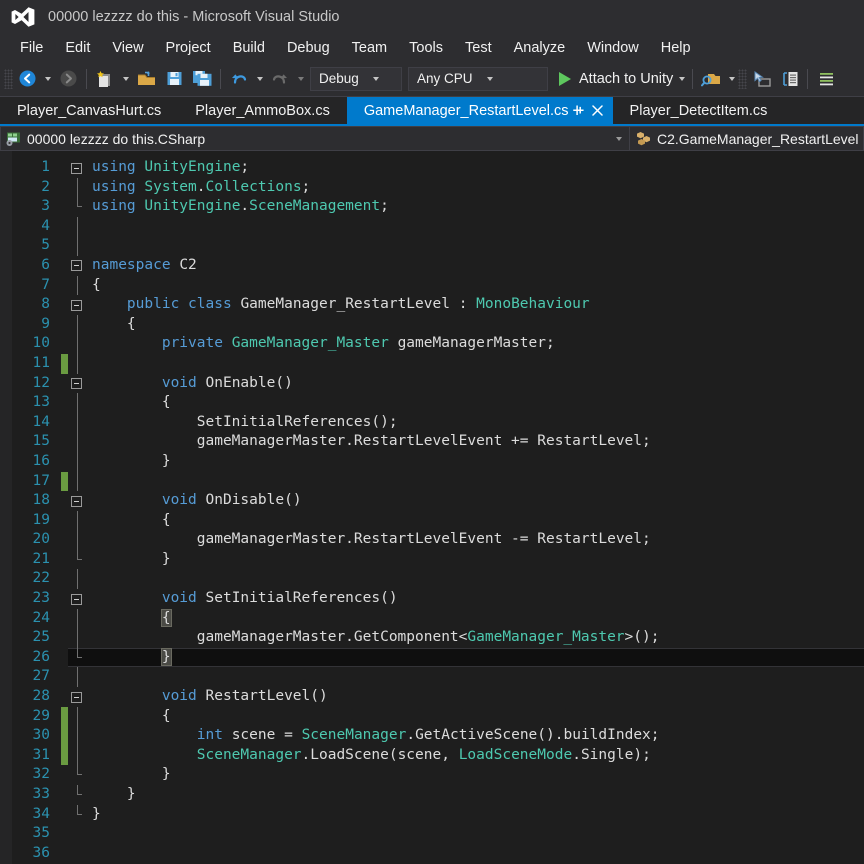  I want to click on navigate-back-icon, so click(27, 79).